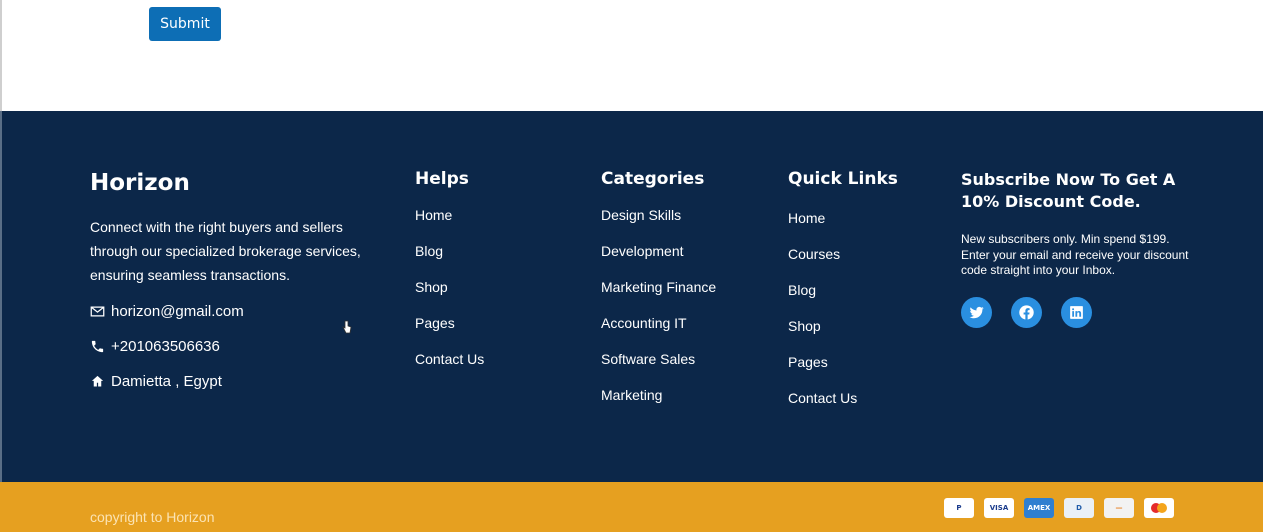 This screenshot has height=532, width=1263. Describe the element at coordinates (822, 372) in the screenshot. I see `quick-link-pages: Pages` at that location.